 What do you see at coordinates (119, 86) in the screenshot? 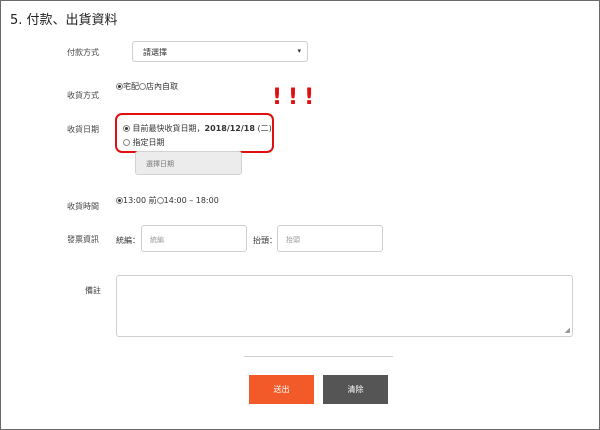
I see `radio-home-delivery` at bounding box center [119, 86].